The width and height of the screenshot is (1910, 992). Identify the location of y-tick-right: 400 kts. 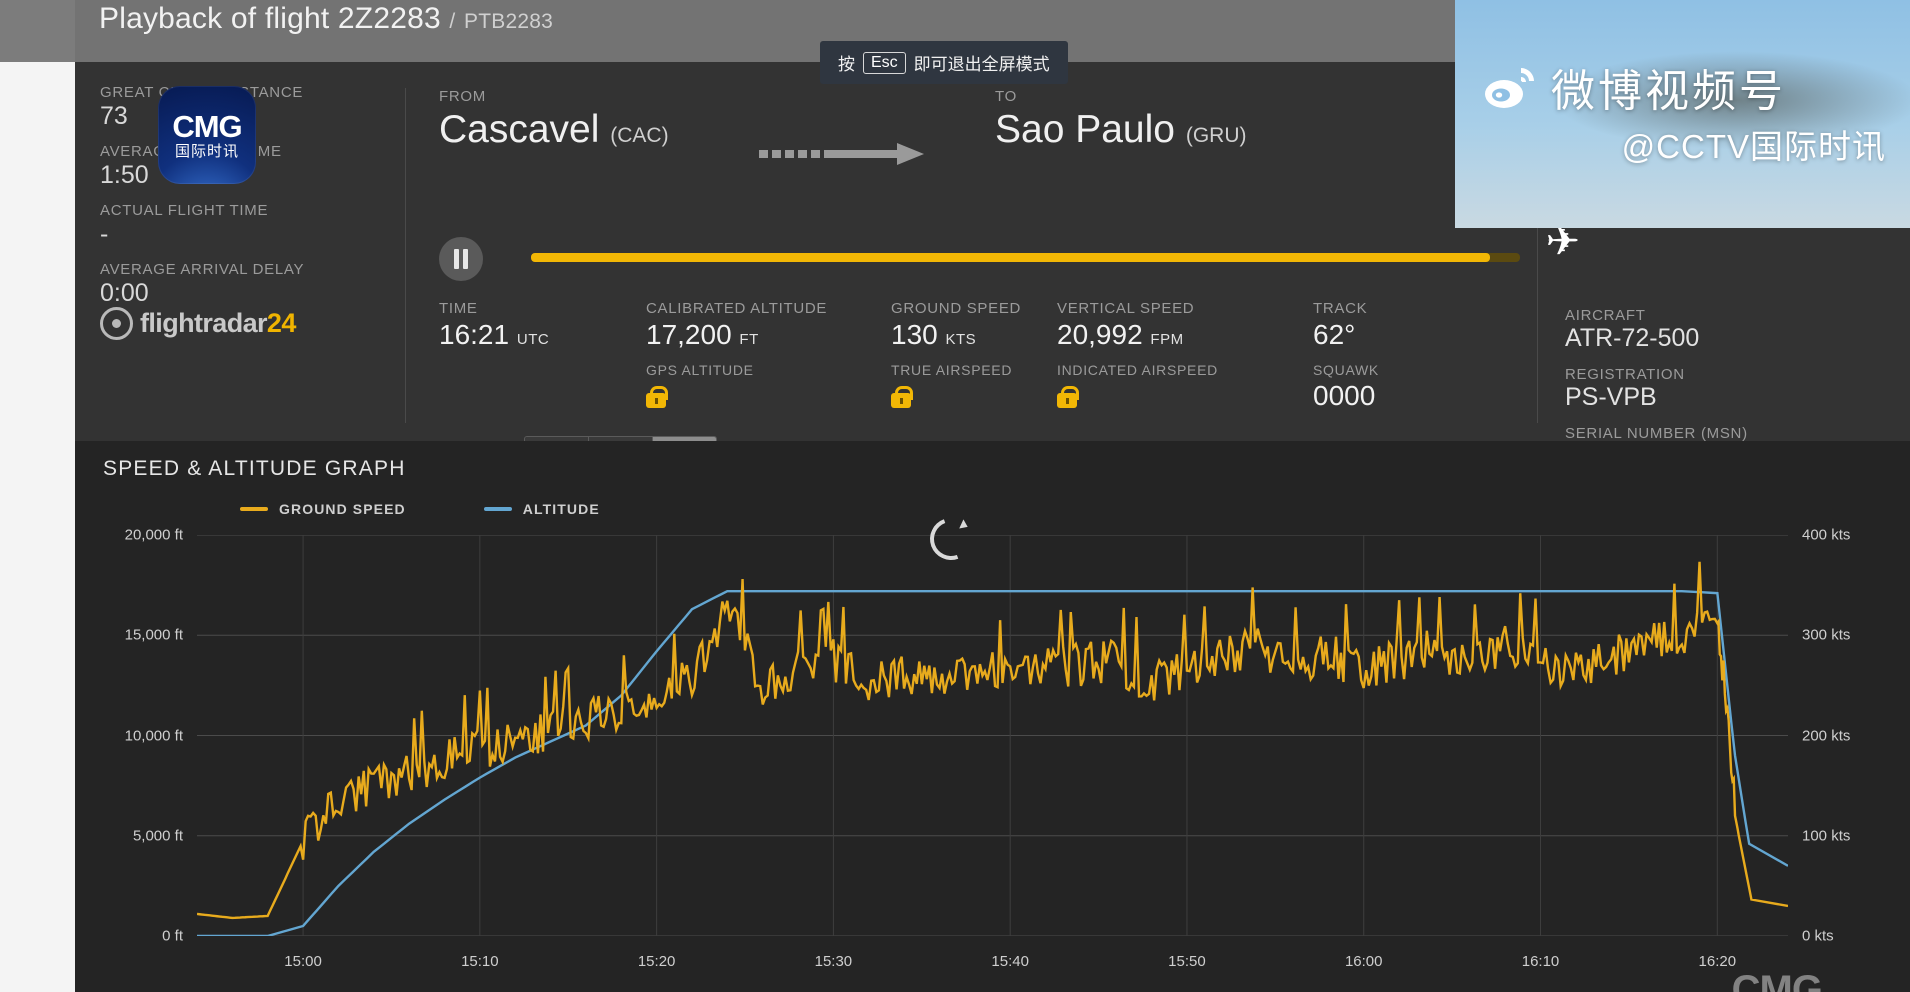
(1826, 535).